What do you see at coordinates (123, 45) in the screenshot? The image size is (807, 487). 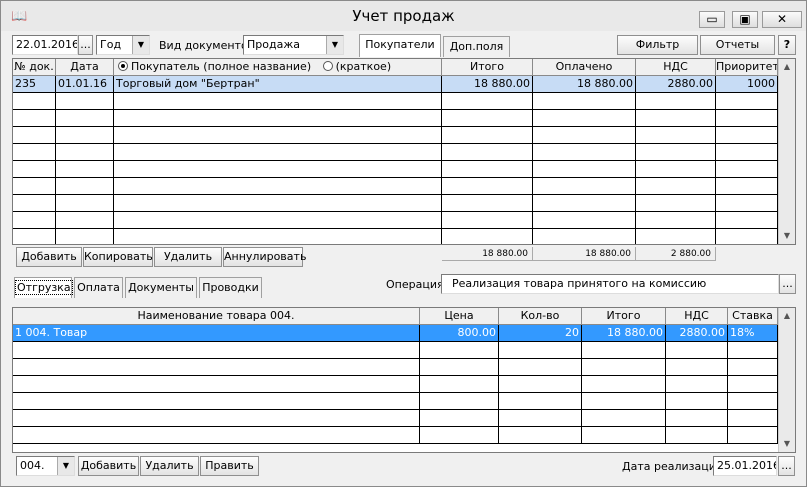 I see `period-select: Год ▼` at bounding box center [123, 45].